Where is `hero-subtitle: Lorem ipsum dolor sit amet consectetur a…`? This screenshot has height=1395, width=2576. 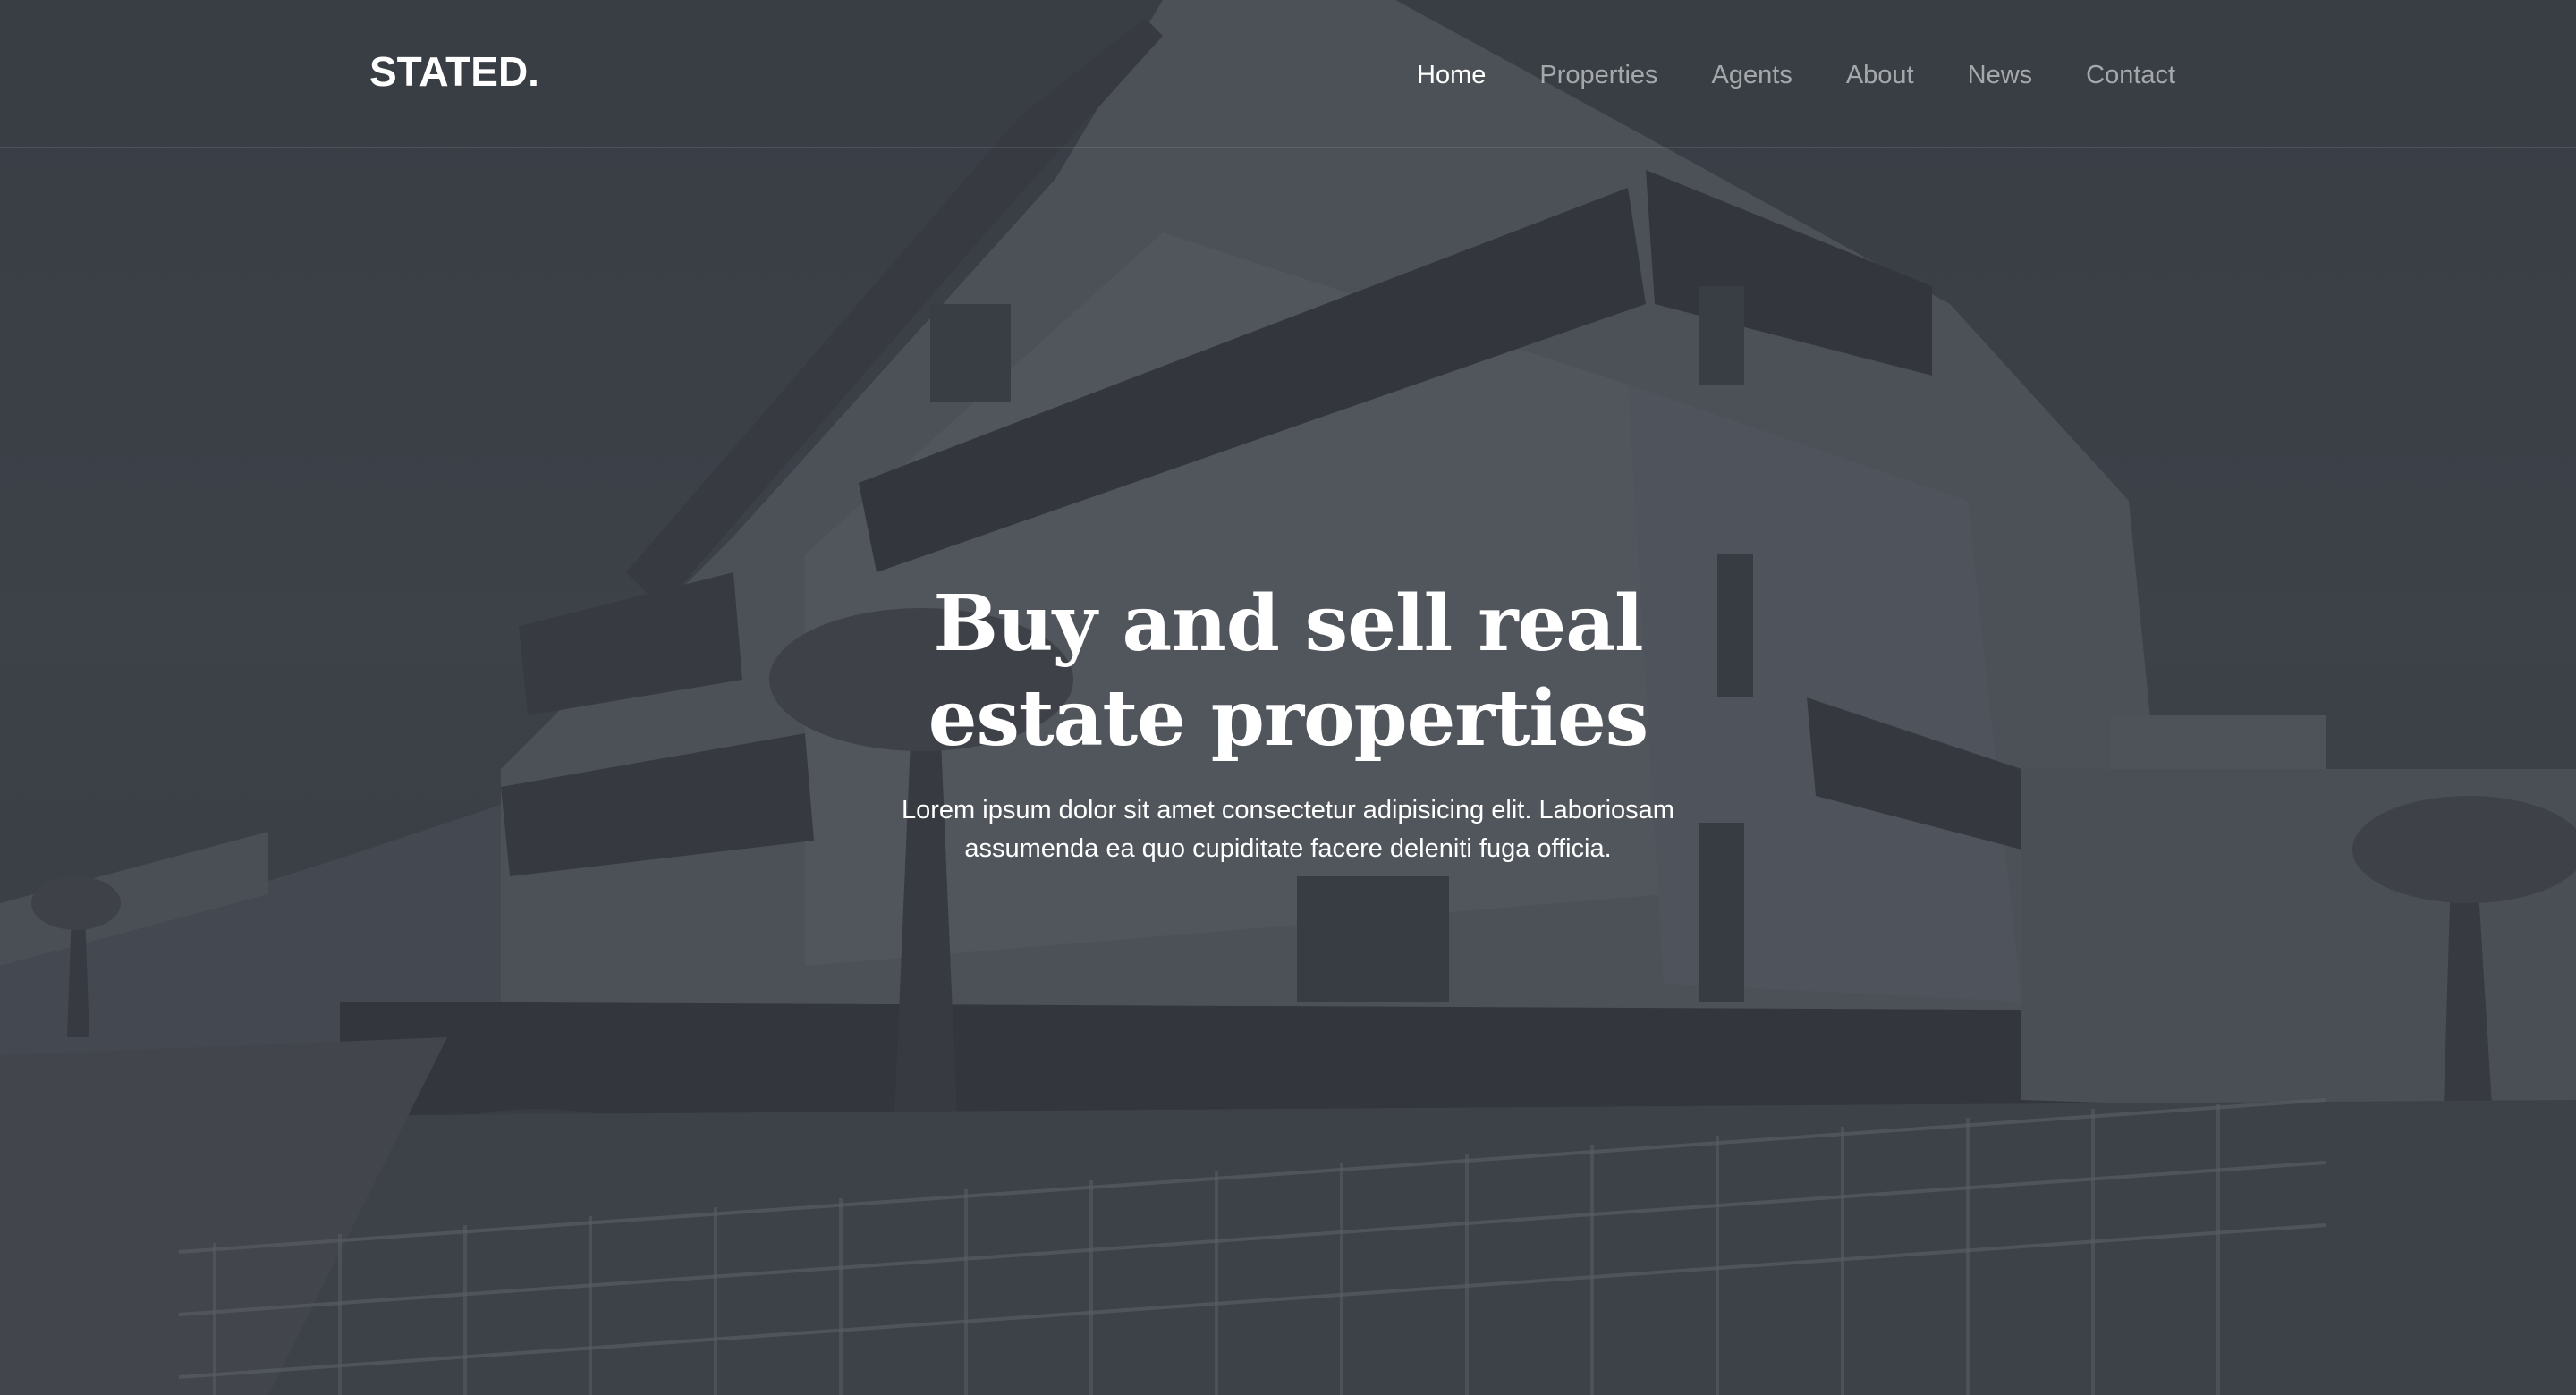 hero-subtitle: Lorem ipsum dolor sit amet consectetur a… is located at coordinates (1288, 829).